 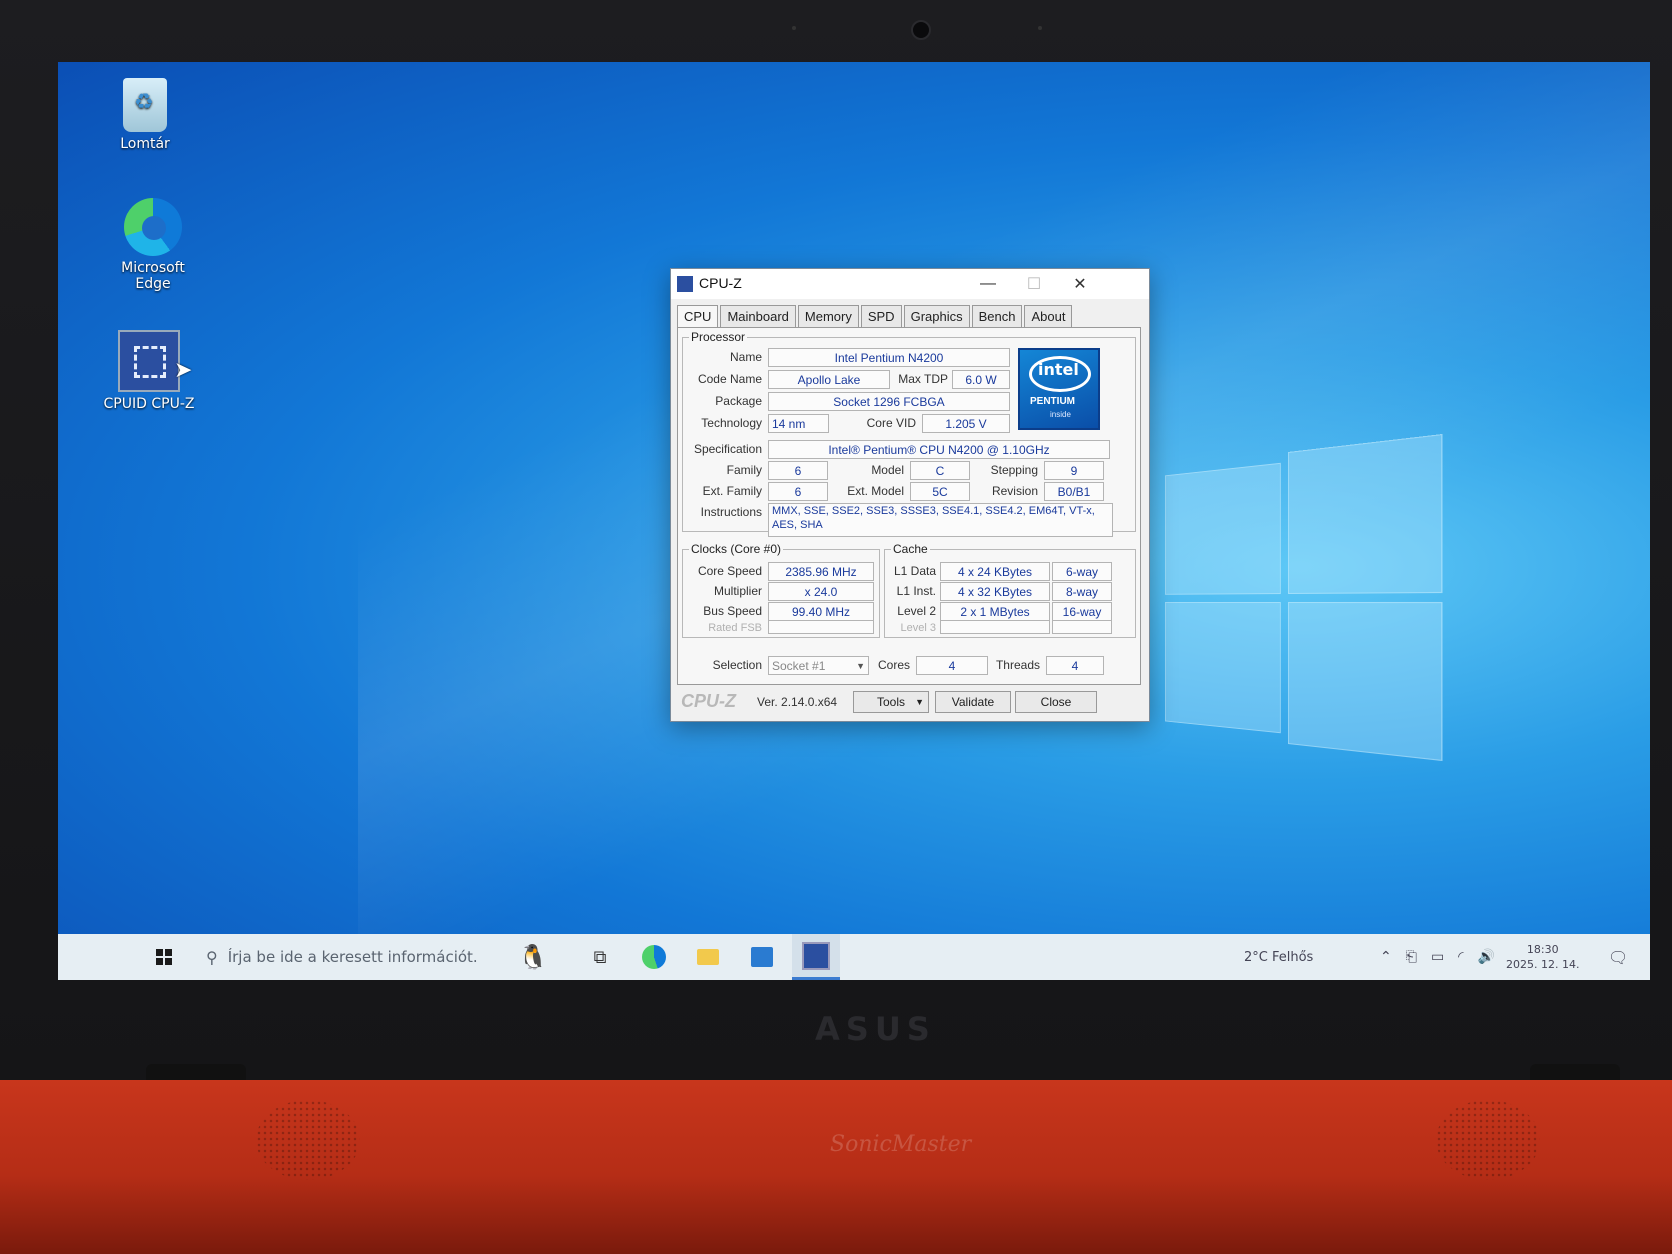 I want to click on chevron-up-icon: ⌃, so click(x=1386, y=957).